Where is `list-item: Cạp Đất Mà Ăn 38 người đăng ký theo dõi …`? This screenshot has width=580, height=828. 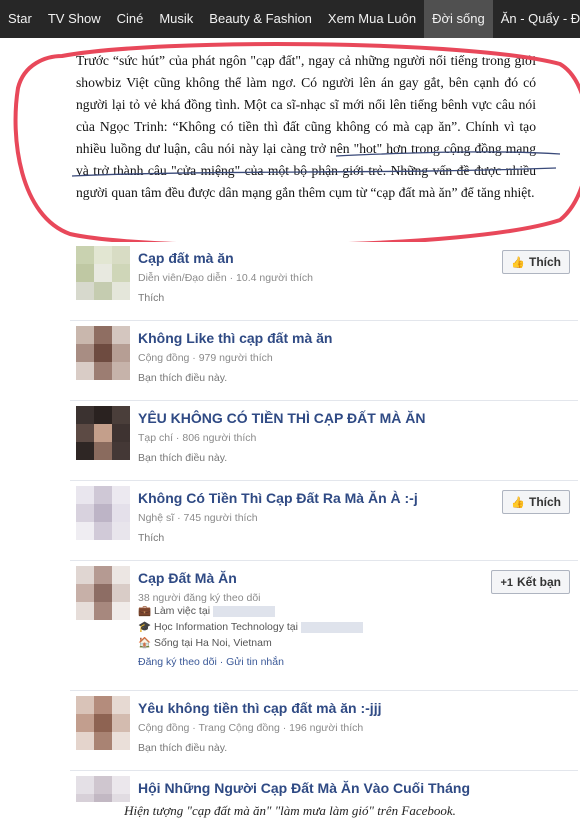
list-item: Cạp Đất Mà Ăn 38 người đăng ký theo dõi … is located at coordinates (324, 625).